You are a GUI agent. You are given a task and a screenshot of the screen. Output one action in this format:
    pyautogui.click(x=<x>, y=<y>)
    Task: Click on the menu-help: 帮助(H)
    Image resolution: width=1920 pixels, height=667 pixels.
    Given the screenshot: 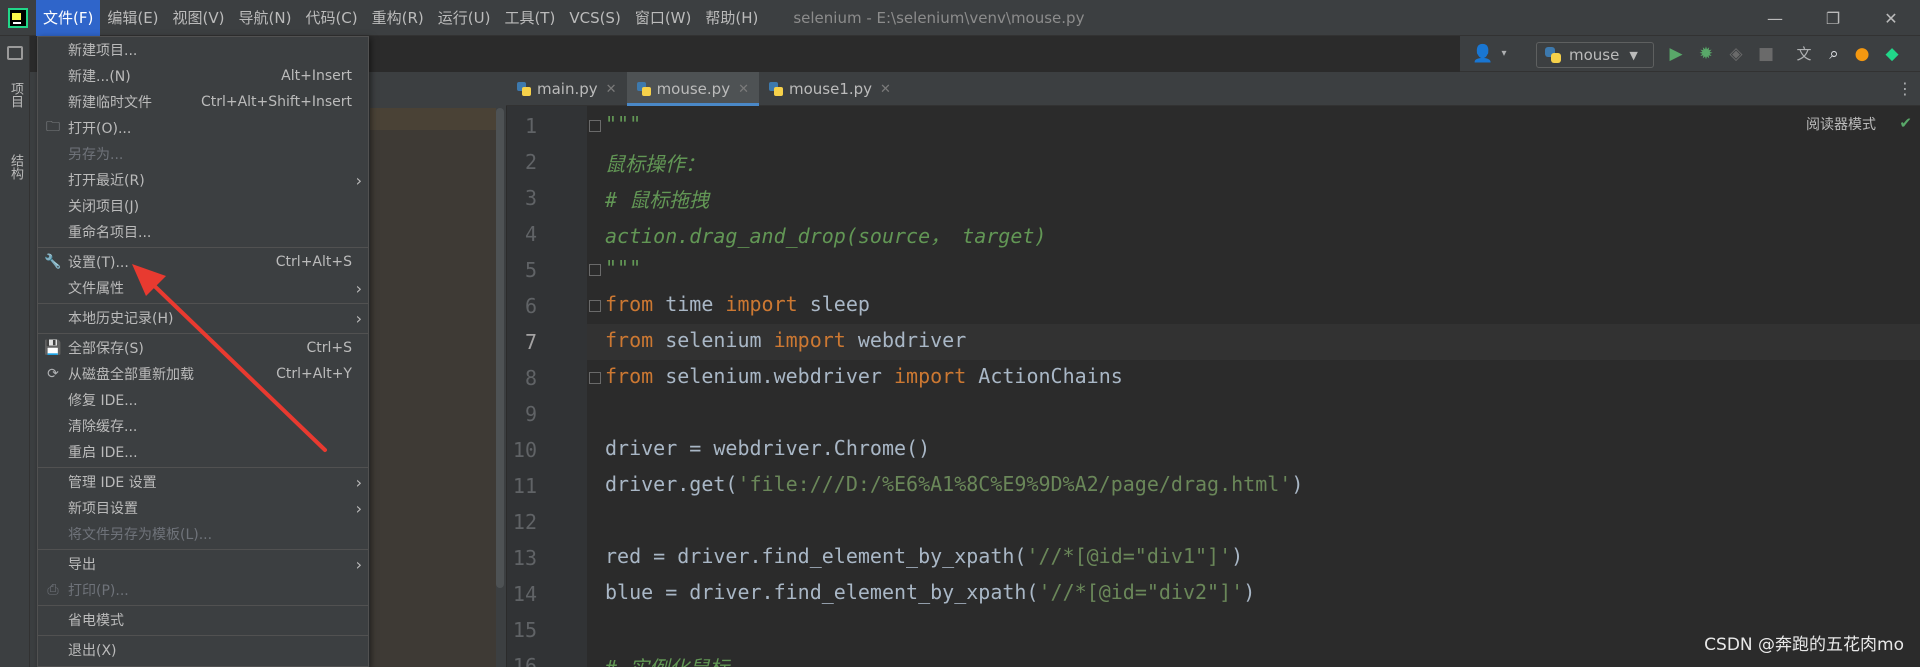 What is the action you would take?
    pyautogui.click(x=731, y=18)
    